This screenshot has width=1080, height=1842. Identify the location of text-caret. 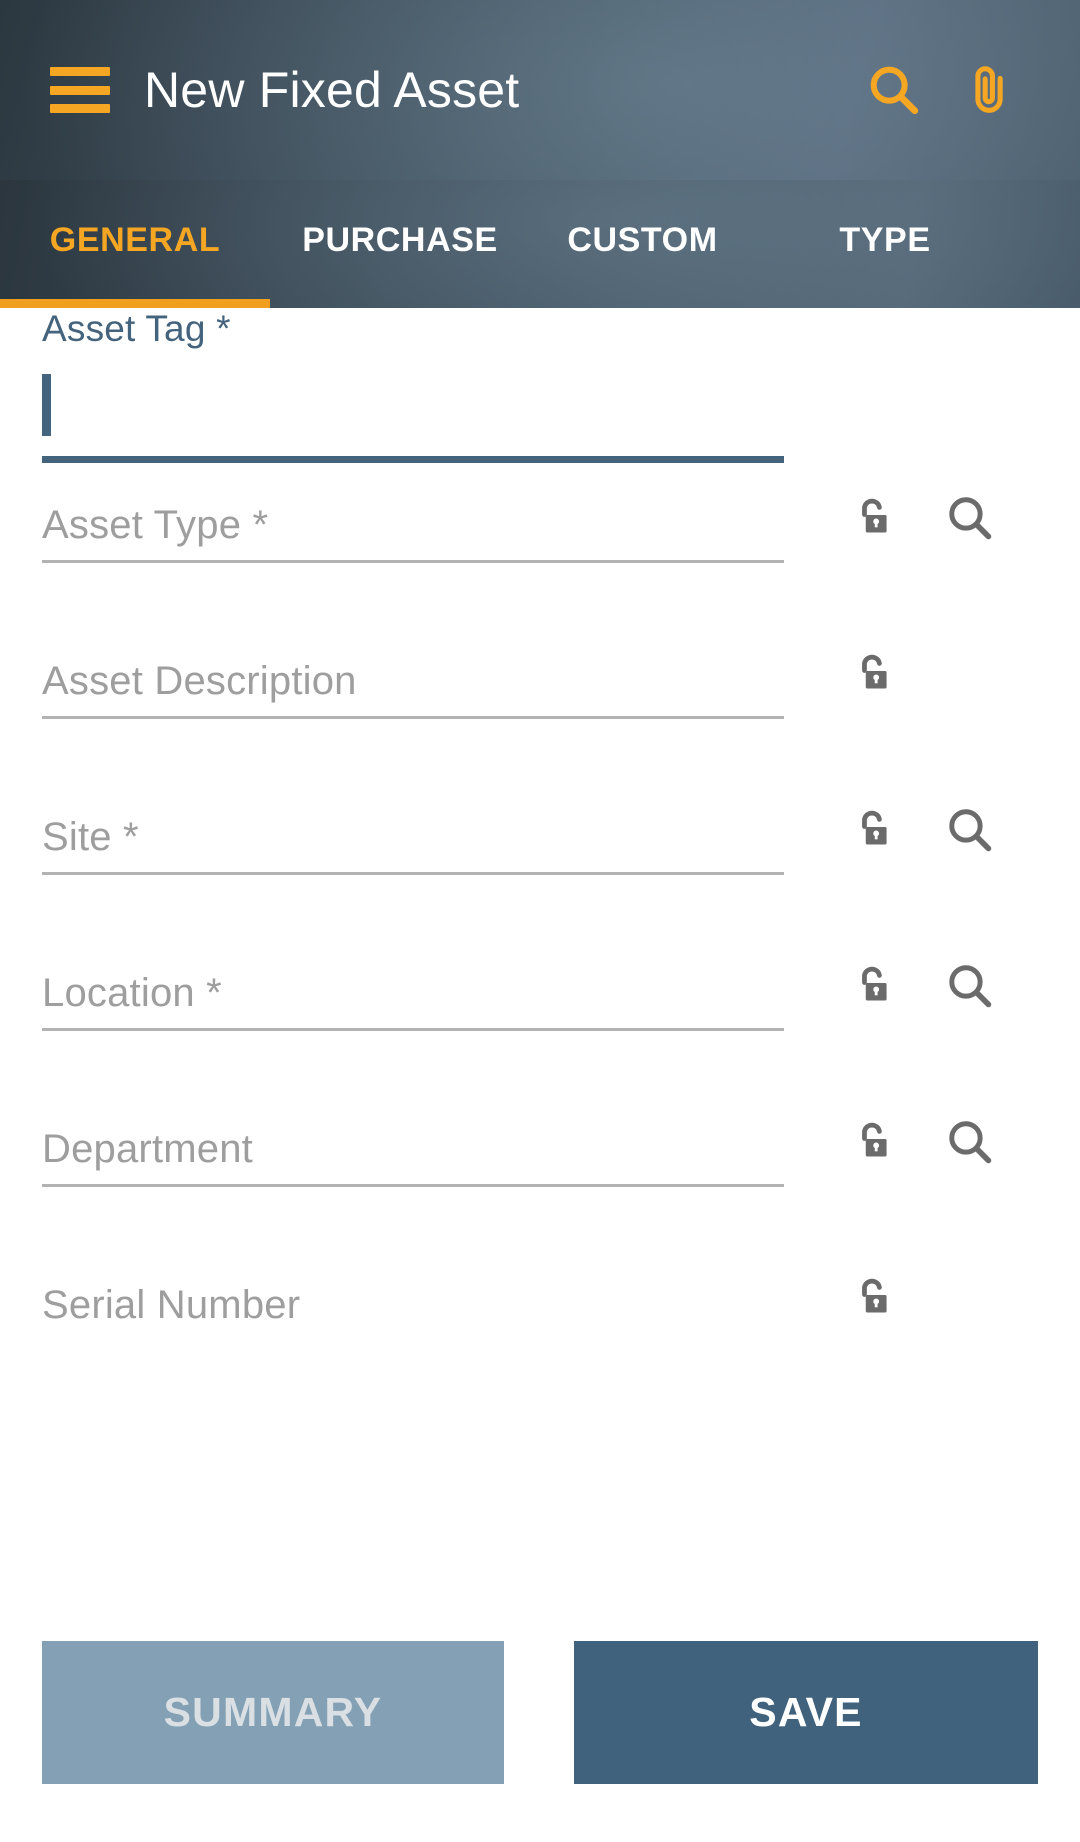
(46, 405).